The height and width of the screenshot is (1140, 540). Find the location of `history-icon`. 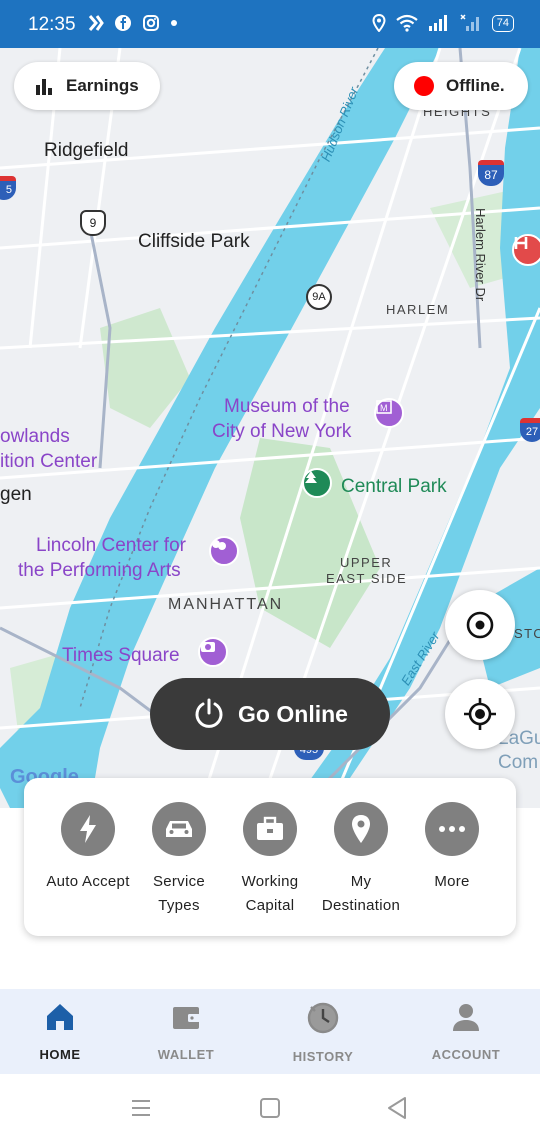

history-icon is located at coordinates (323, 1018).